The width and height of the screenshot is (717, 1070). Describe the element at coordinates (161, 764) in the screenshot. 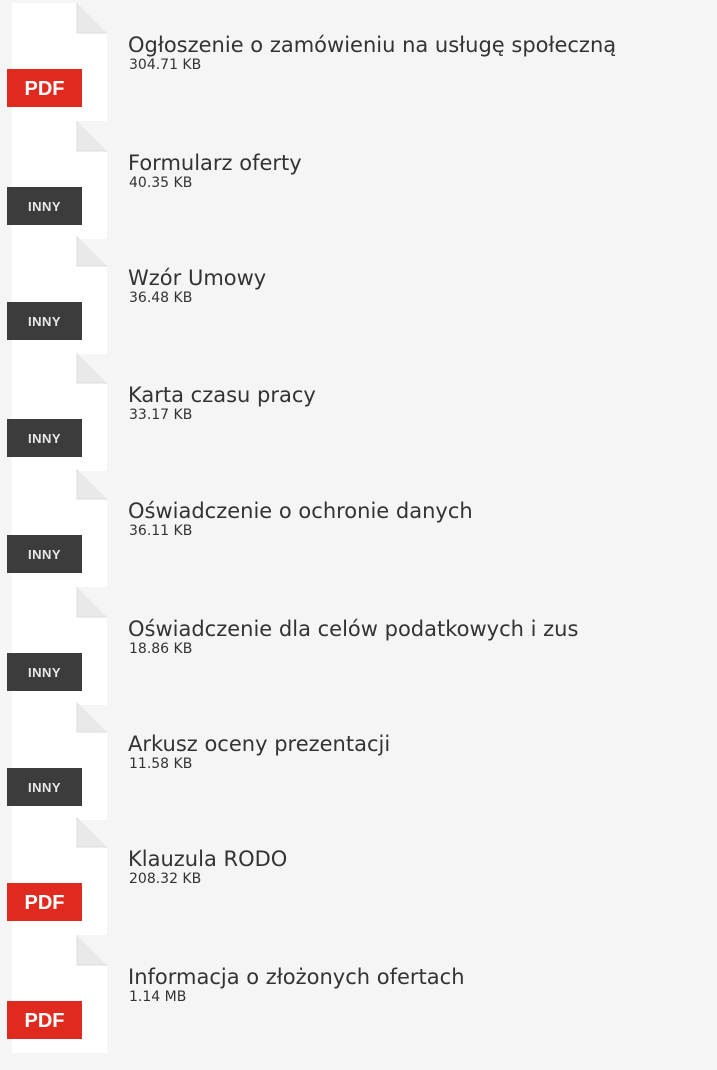

I see `file-size: 11.58 KB` at that location.